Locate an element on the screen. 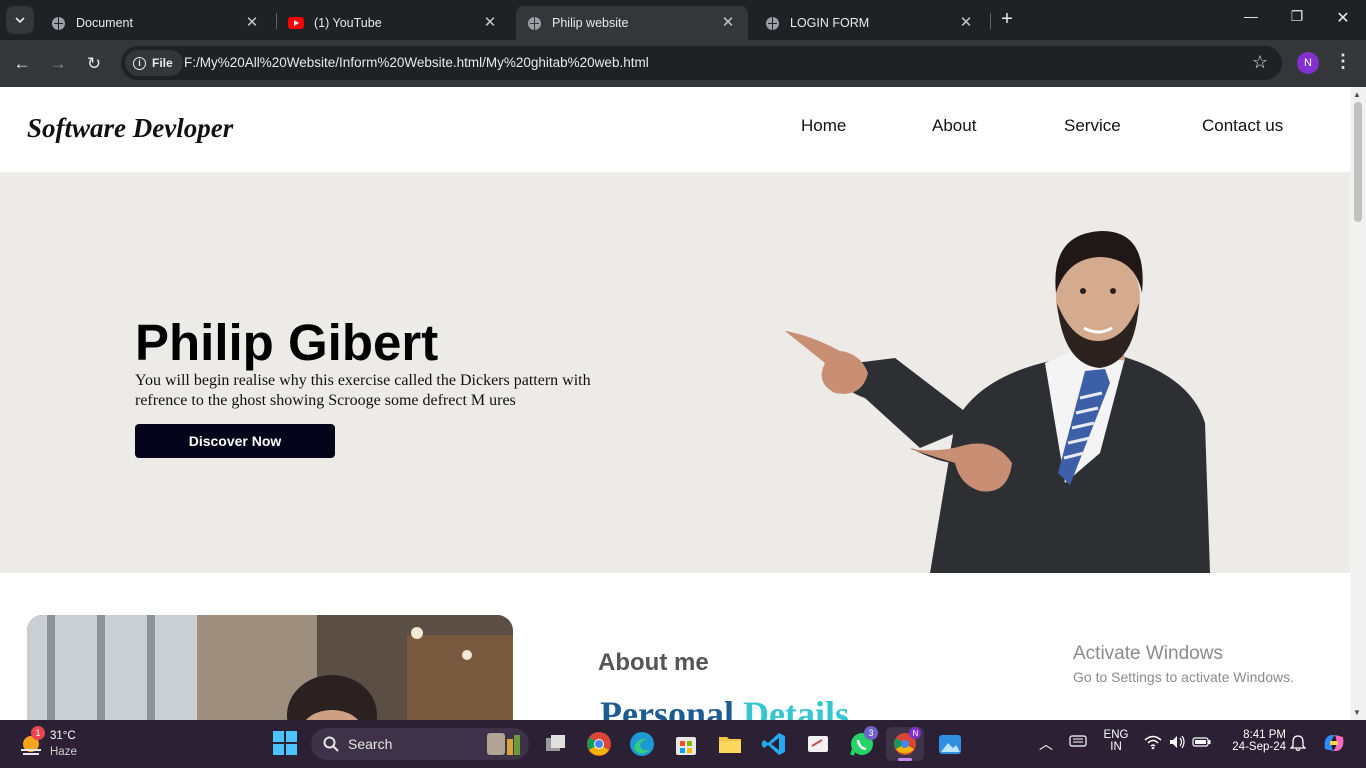  whiteboard-icon is located at coordinates (818, 744).